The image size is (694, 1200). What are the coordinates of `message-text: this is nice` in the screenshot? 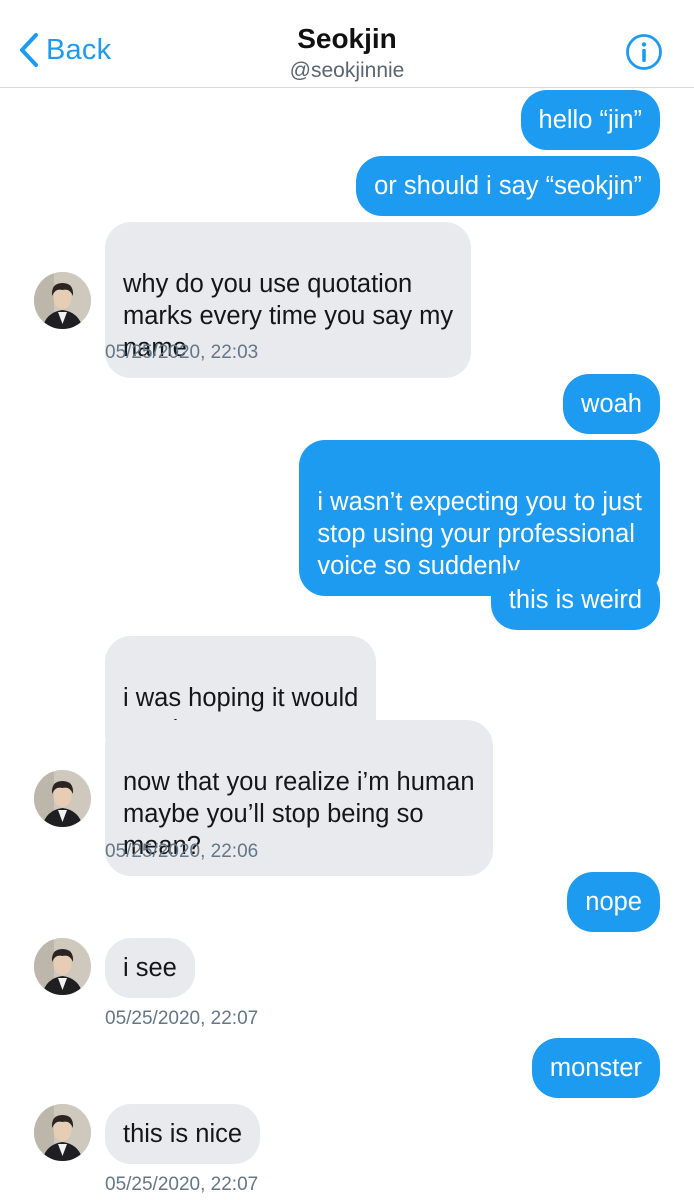 It's located at (183, 1134).